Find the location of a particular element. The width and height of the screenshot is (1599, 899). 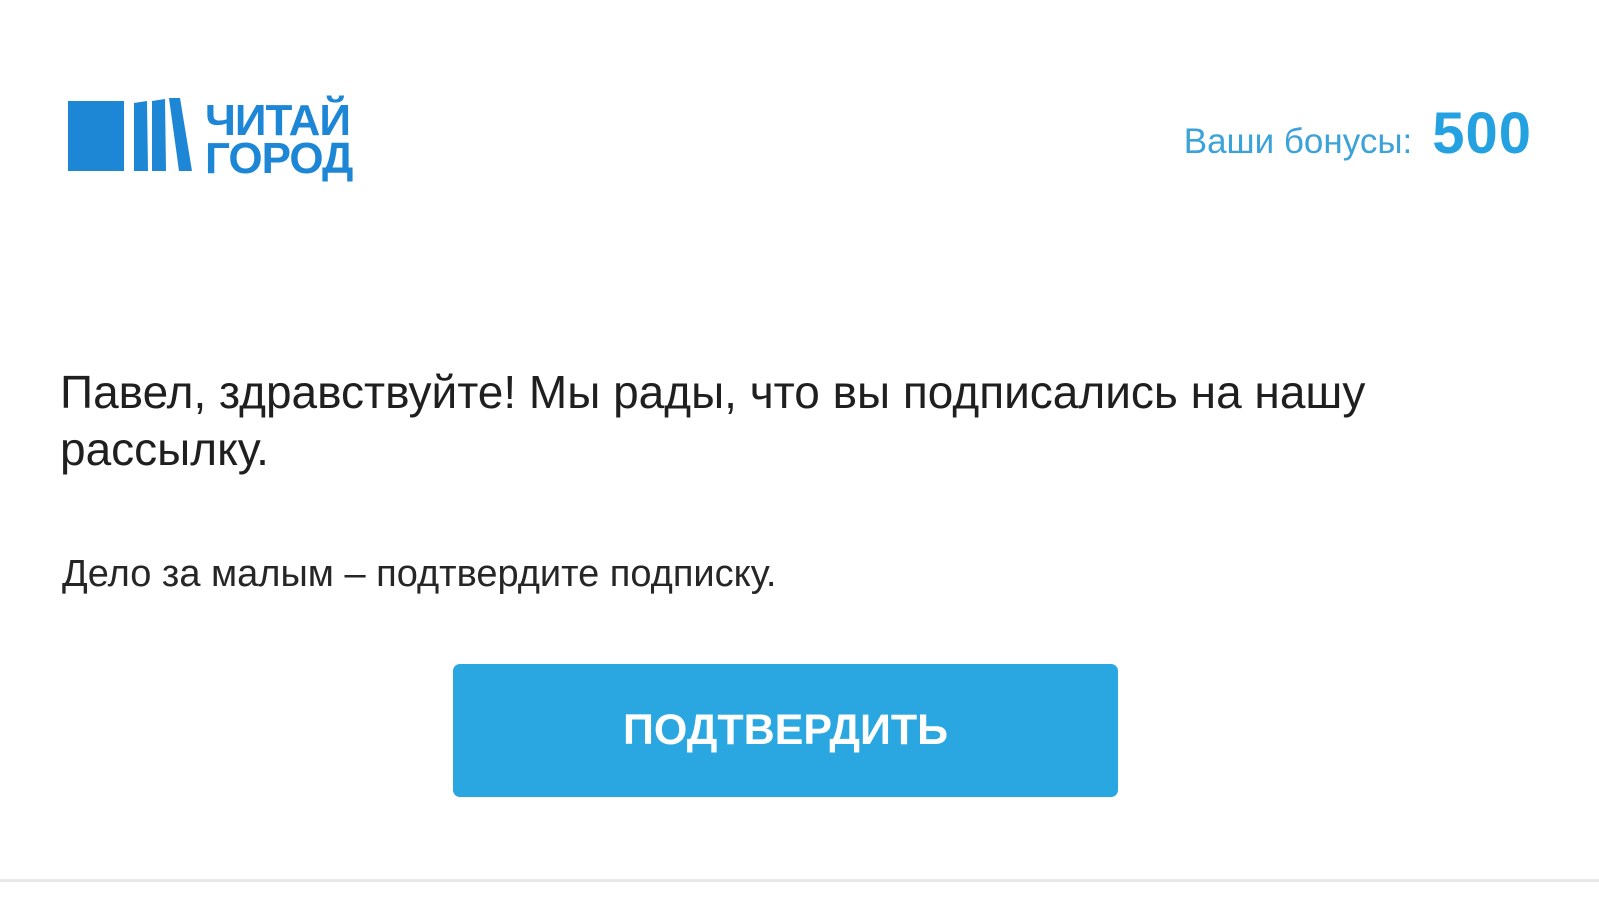

brand-wordmark: ЧИТАЙ ГОРОД is located at coordinates (279, 141).